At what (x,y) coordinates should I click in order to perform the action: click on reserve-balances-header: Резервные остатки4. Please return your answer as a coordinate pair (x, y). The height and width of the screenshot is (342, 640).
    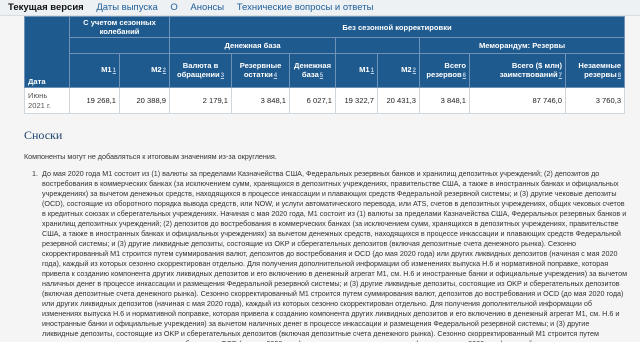
    Looking at the image, I should click on (261, 70).